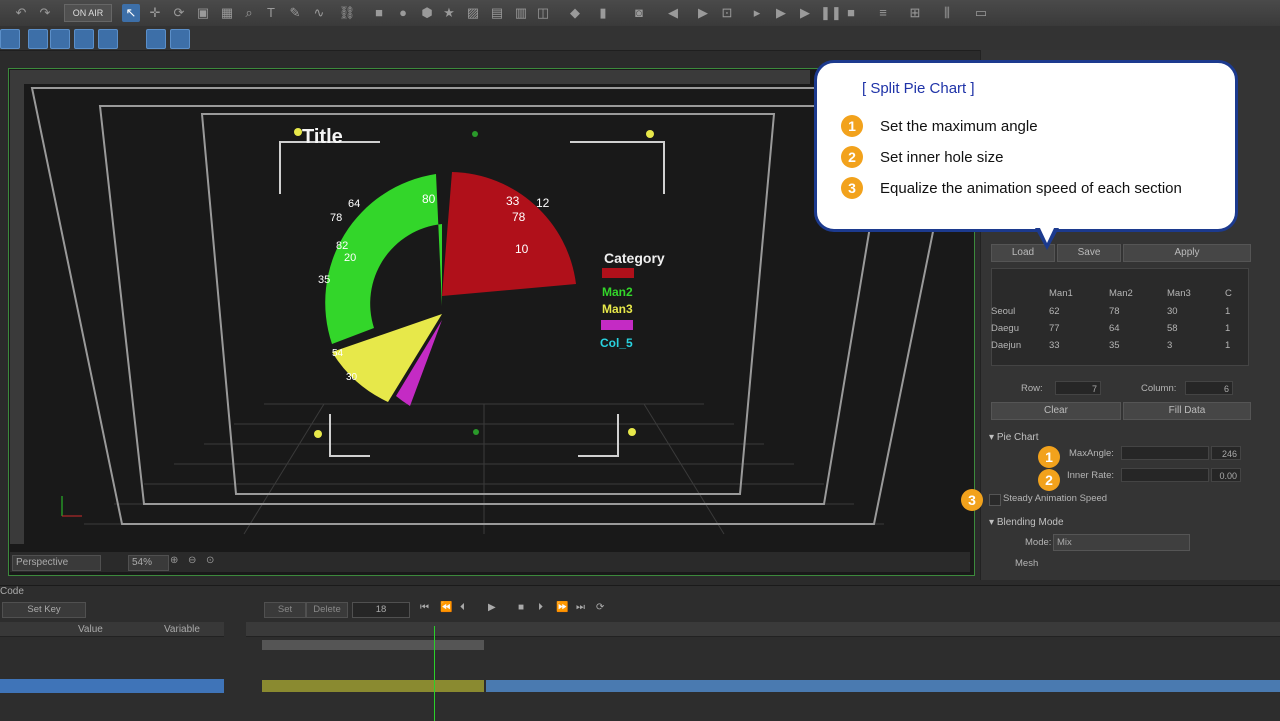 The image size is (1280, 721). What do you see at coordinates (84, 39) in the screenshot?
I see `align-top-icon` at bounding box center [84, 39].